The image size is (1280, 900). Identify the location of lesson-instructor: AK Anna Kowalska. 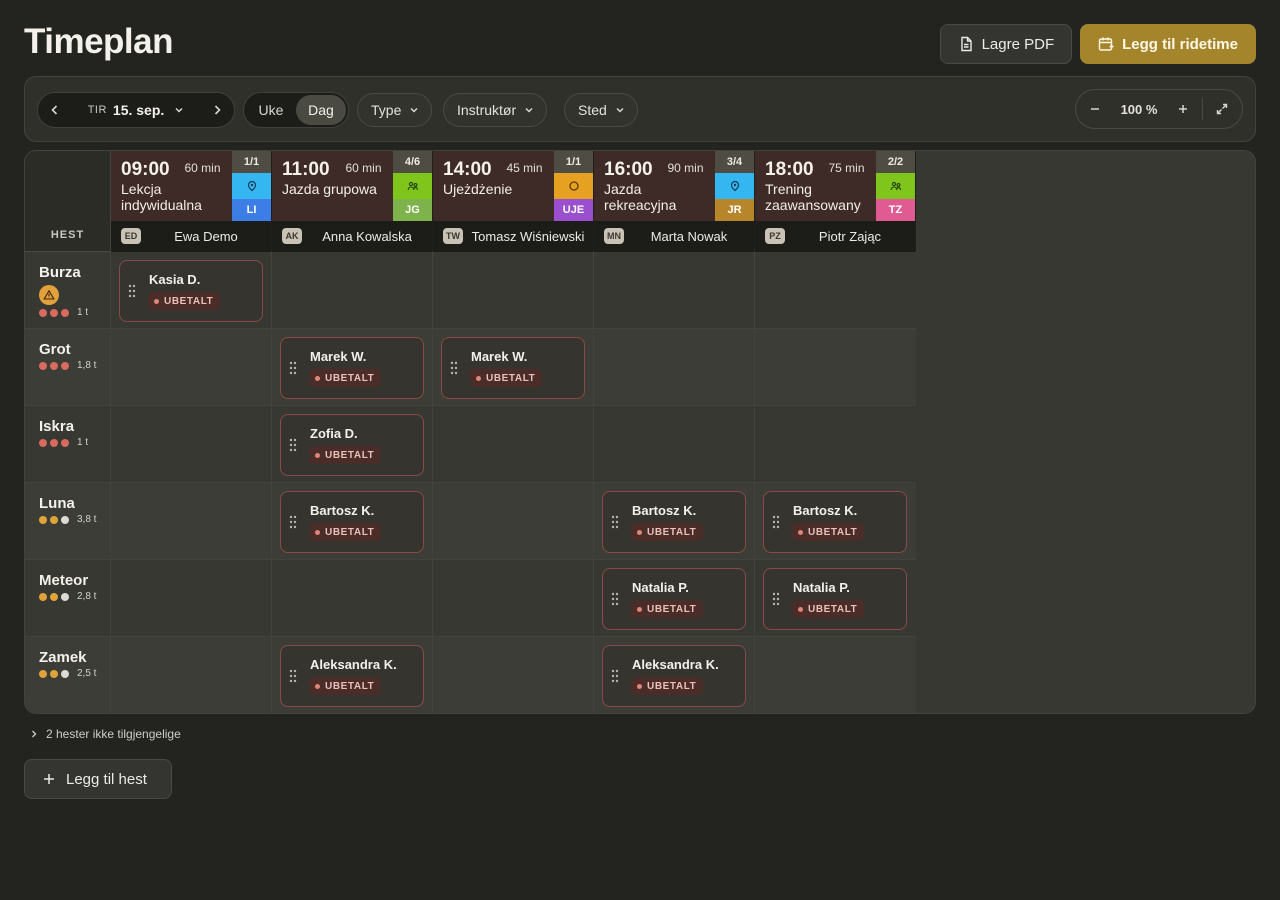
(352, 236).